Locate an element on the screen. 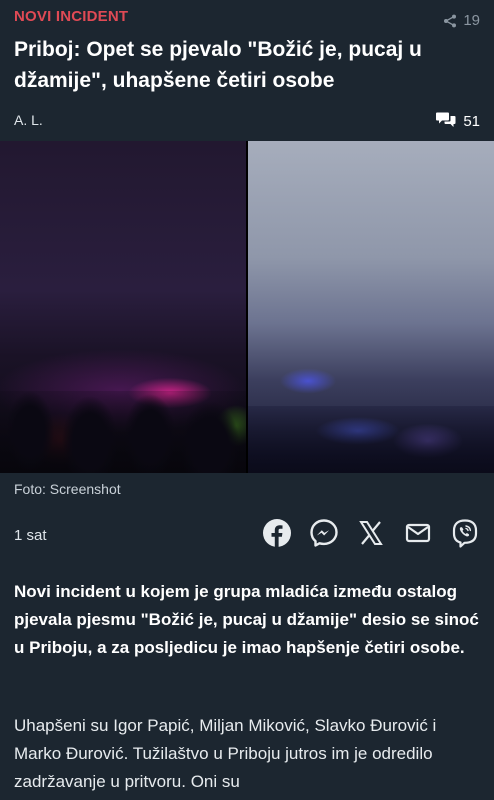 This screenshot has height=800, width=494. comments-link: 51 is located at coordinates (458, 121).